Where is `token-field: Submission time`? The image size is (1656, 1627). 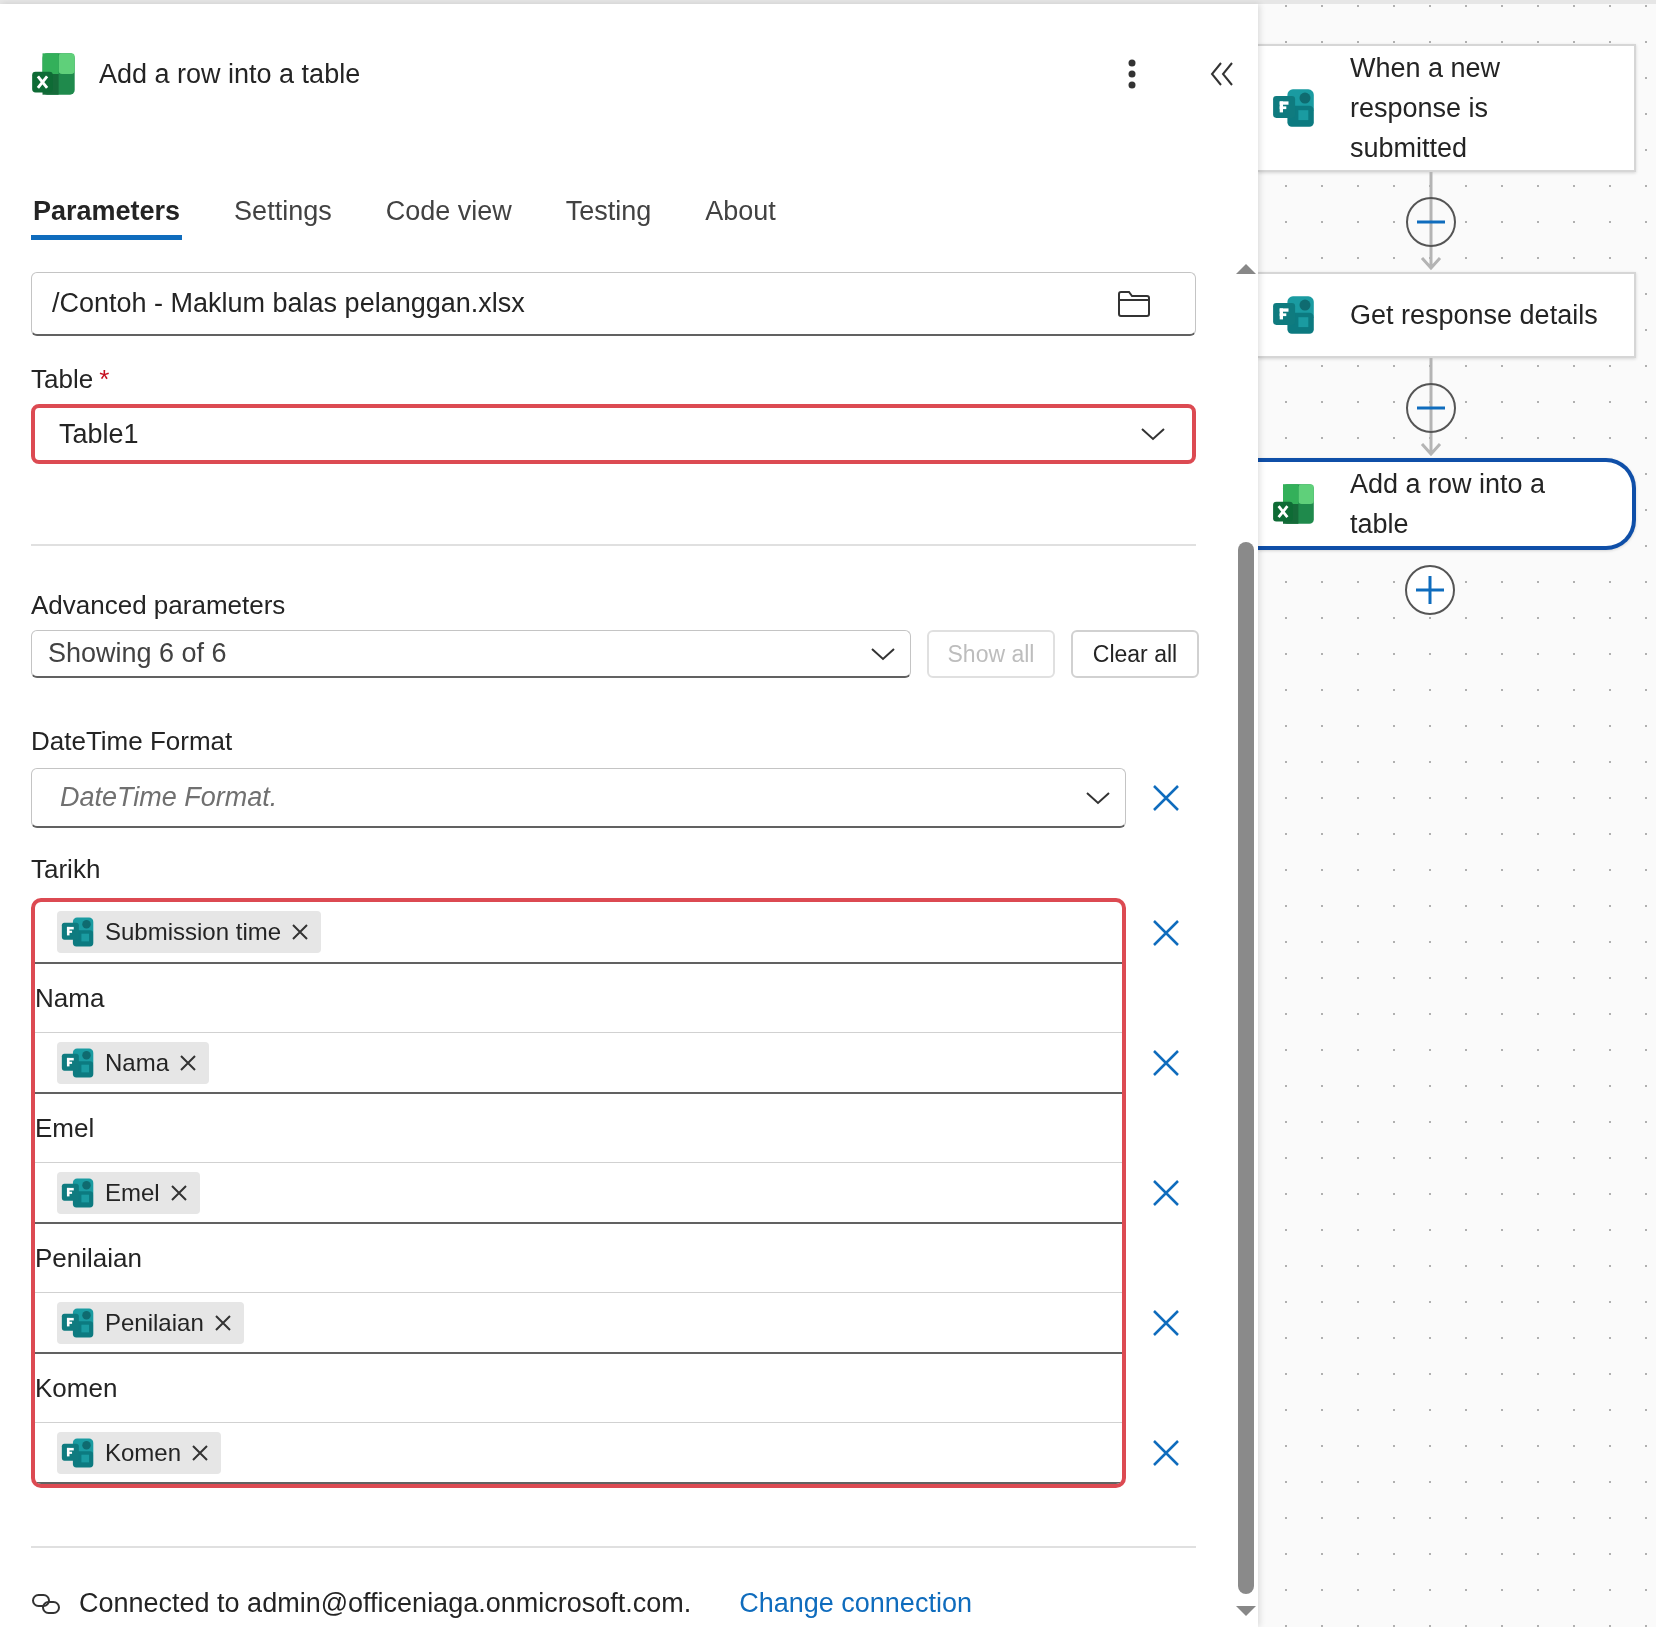 token-field: Submission time is located at coordinates (578, 933).